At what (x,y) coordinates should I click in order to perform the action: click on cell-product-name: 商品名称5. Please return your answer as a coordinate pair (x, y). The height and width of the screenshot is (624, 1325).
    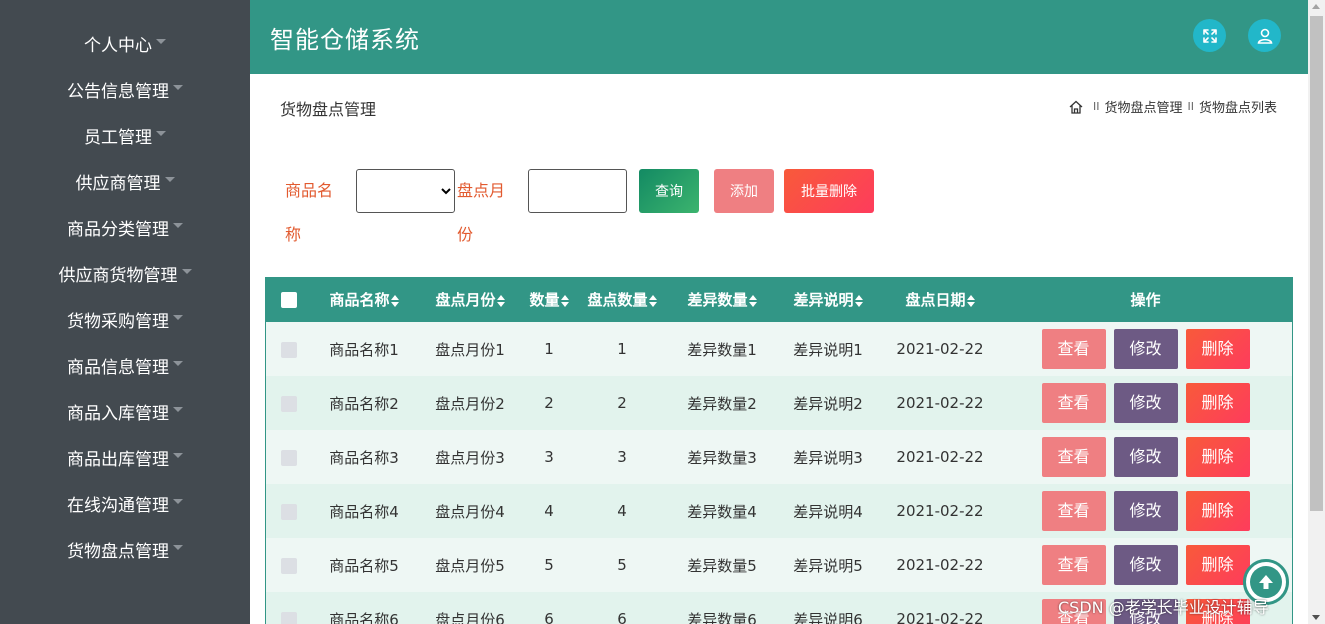
    Looking at the image, I should click on (364, 565).